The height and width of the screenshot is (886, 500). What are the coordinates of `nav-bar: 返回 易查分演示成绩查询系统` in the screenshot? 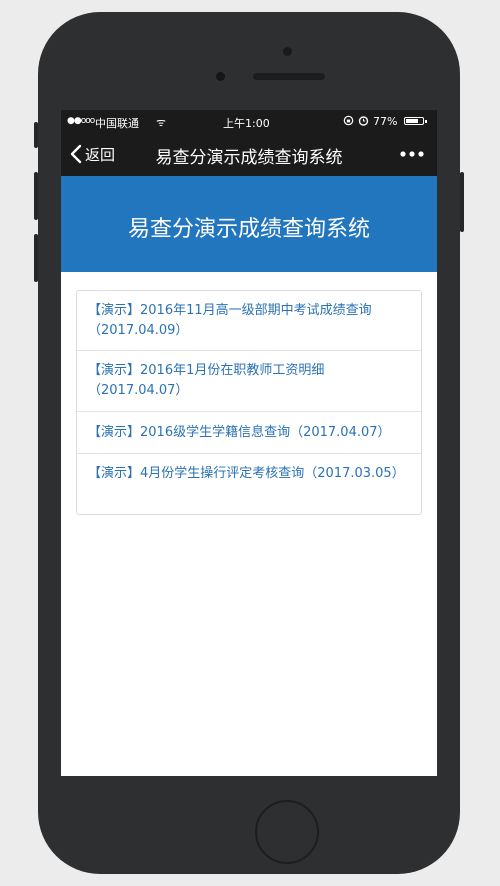 It's located at (249, 154).